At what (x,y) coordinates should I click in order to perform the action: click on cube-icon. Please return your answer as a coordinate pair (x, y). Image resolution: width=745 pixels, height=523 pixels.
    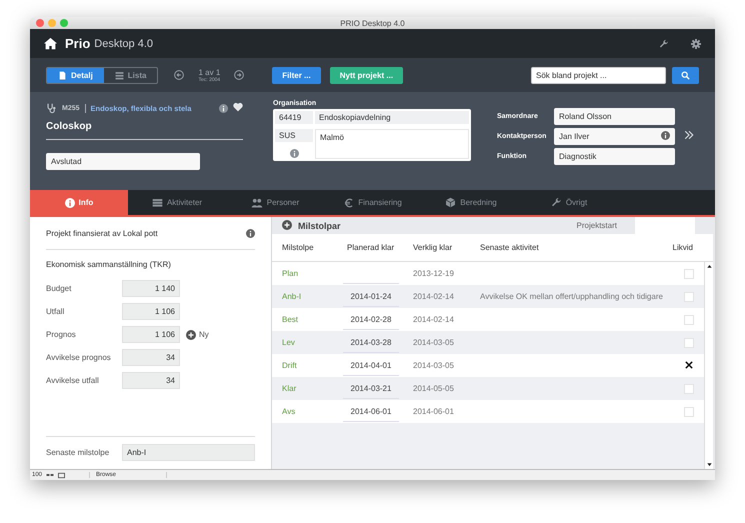
    Looking at the image, I should click on (450, 202).